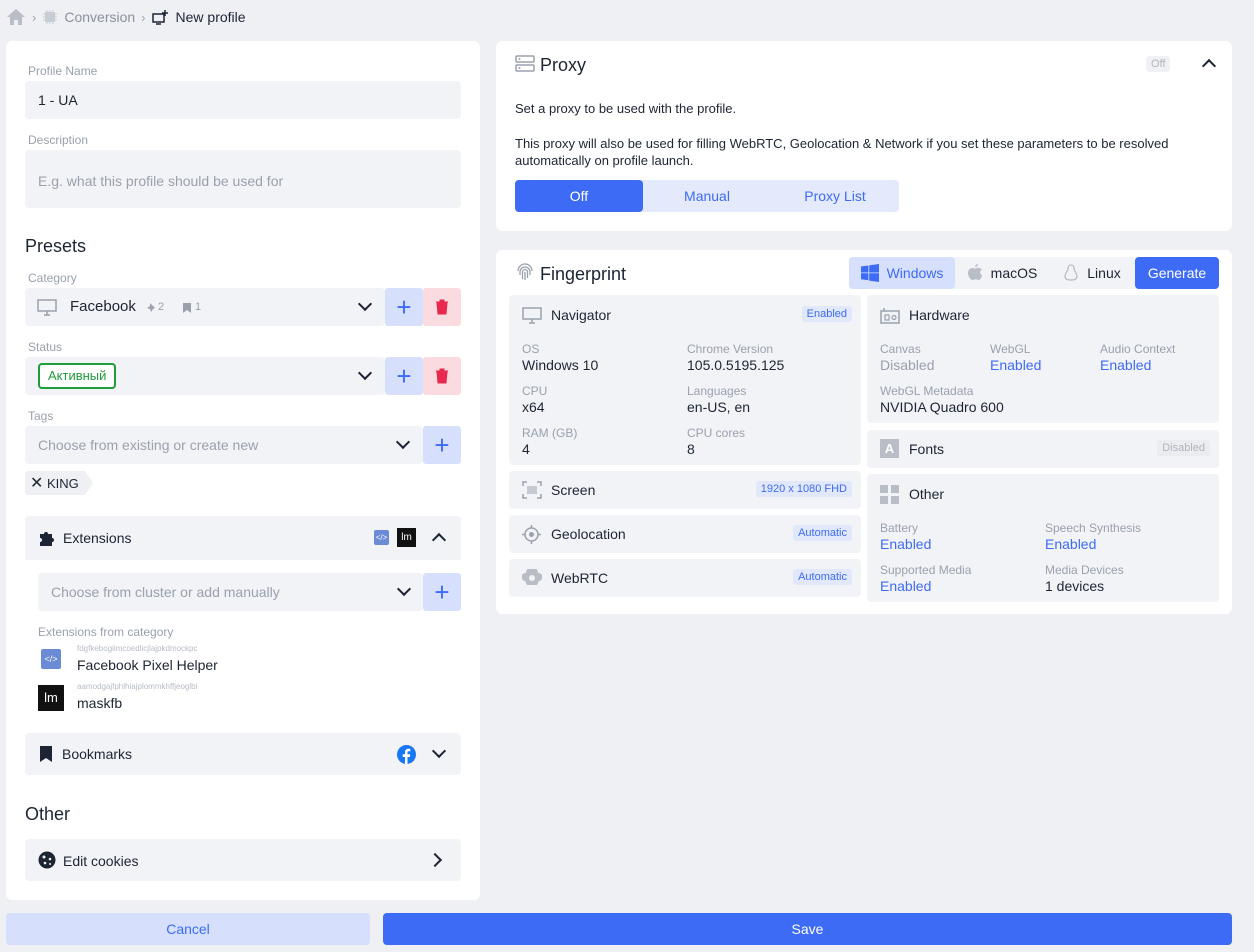  Describe the element at coordinates (34, 17) in the screenshot. I see `chevron-right-icon: ›` at that location.